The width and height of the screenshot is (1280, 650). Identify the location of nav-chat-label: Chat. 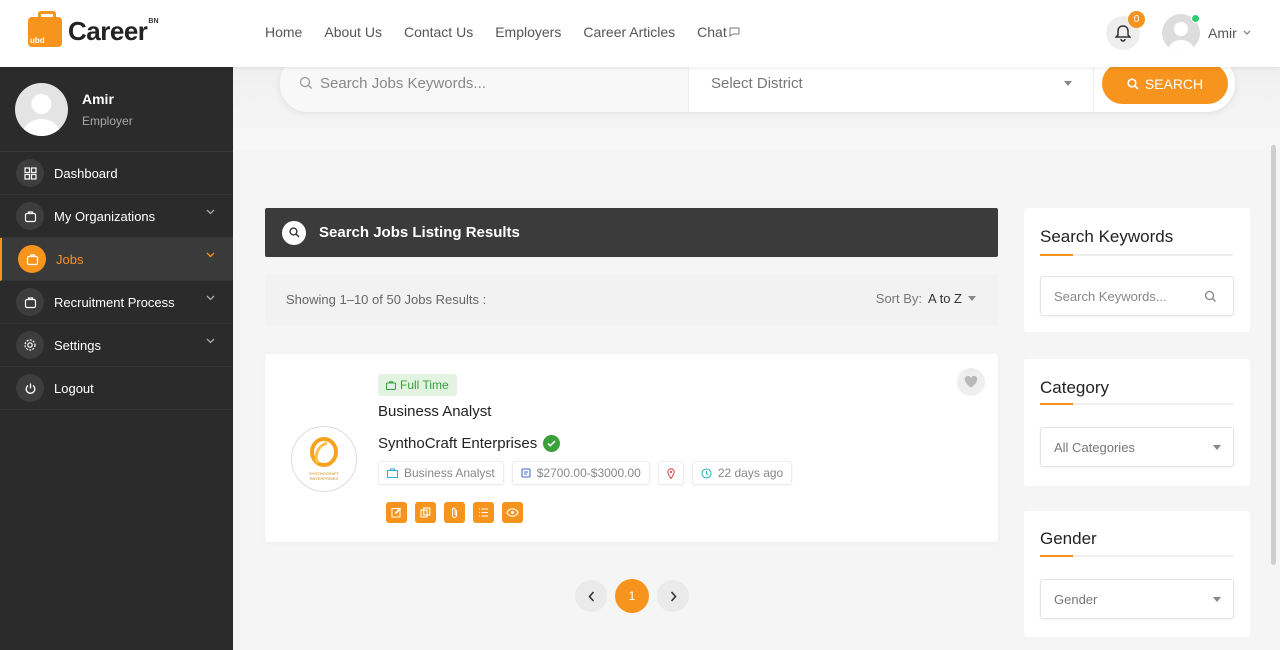
(712, 32).